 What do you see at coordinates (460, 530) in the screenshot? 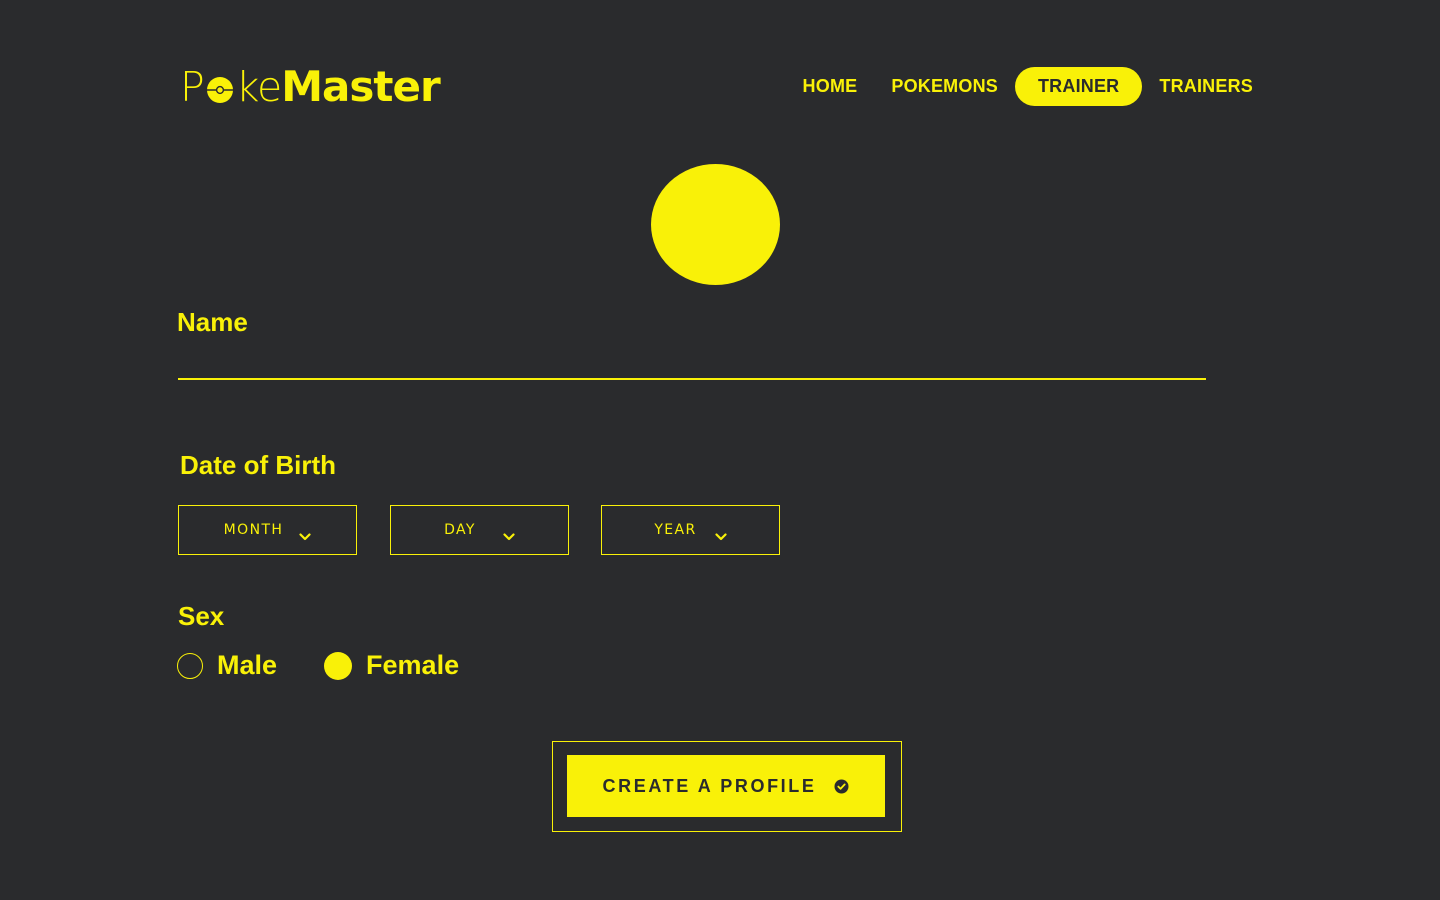
I see `day-select-label: DAY` at bounding box center [460, 530].